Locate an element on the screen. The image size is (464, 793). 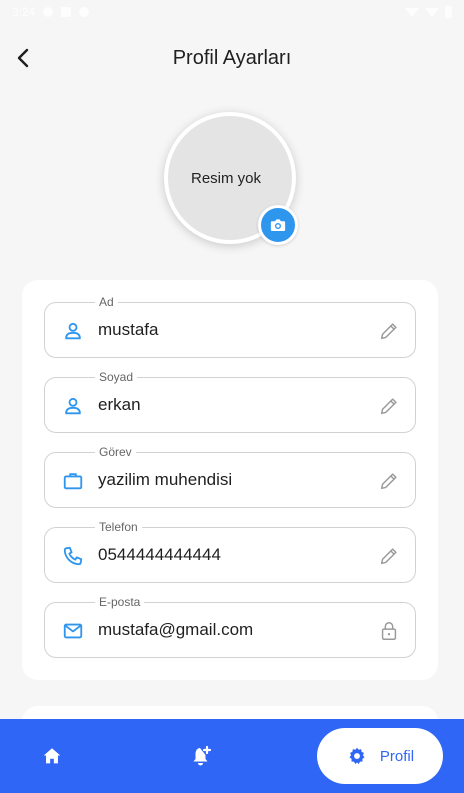
email-value: mustafa@gmail.com is located at coordinates (176, 629).